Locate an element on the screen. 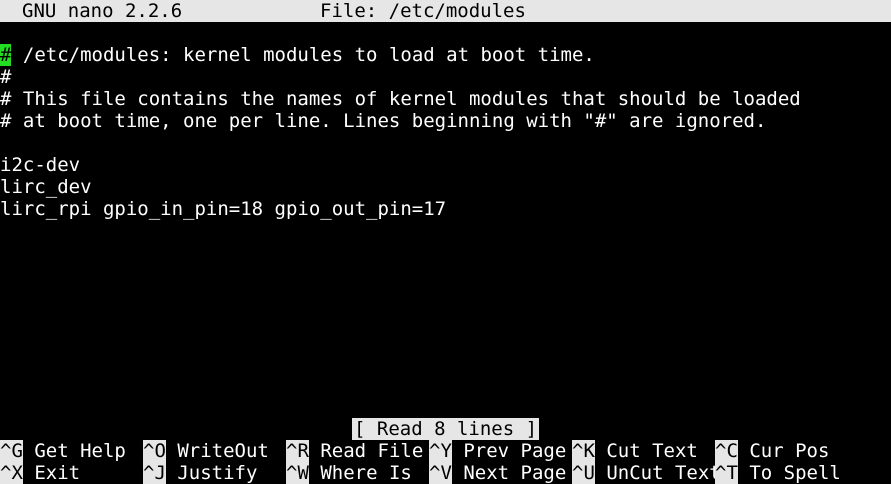  shortcut-read-file: ^R Read File is located at coordinates (354, 451).